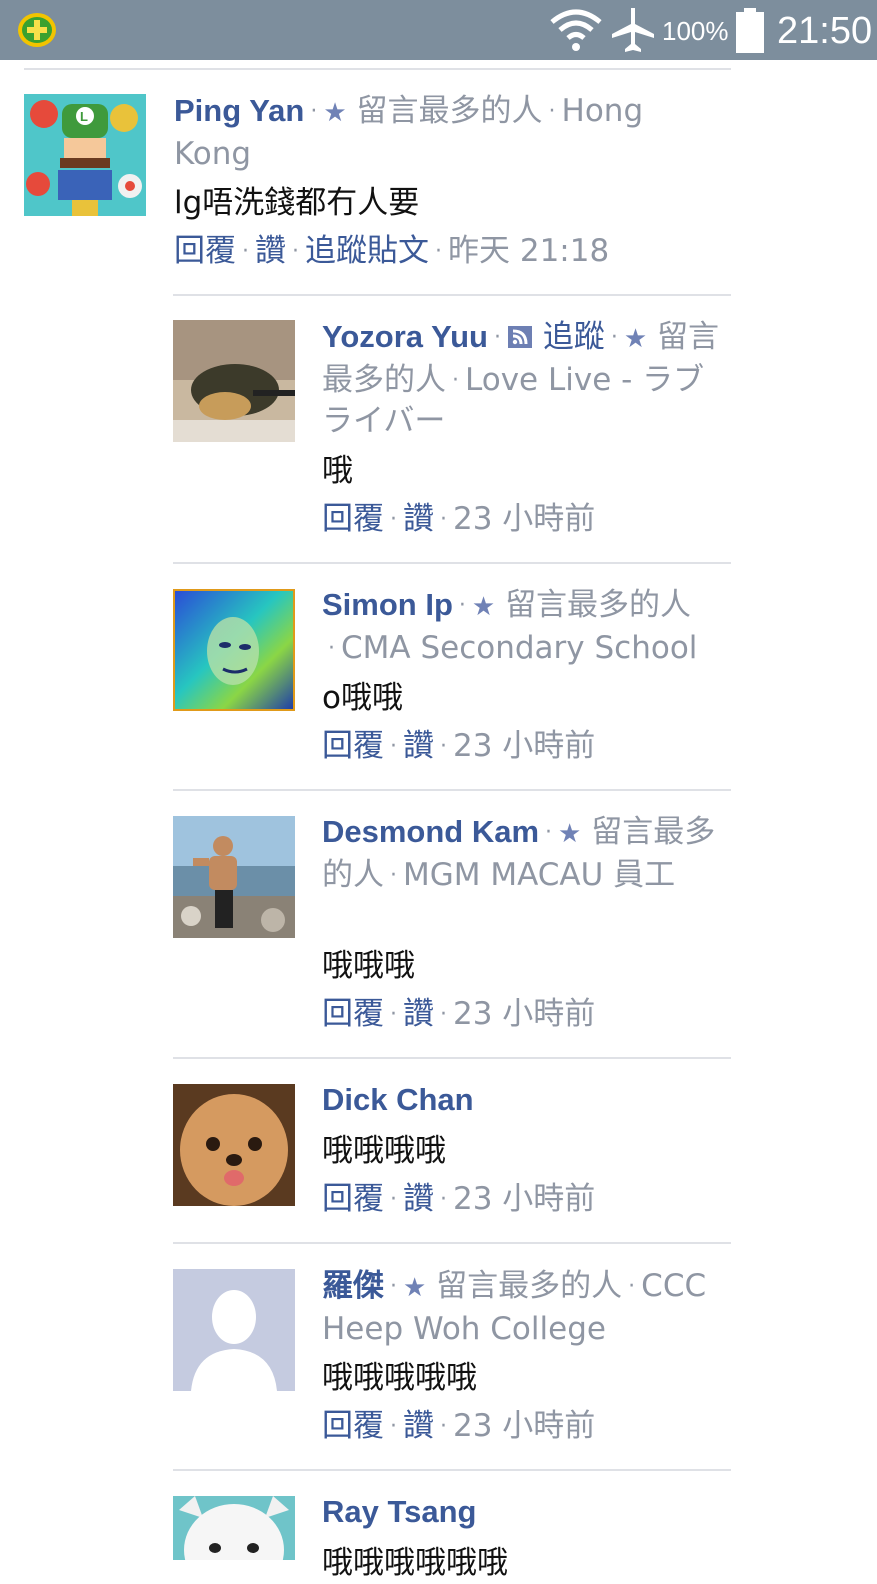  Describe the element at coordinates (527, 1512) in the screenshot. I see `comment-header: Ray Tsang` at that location.